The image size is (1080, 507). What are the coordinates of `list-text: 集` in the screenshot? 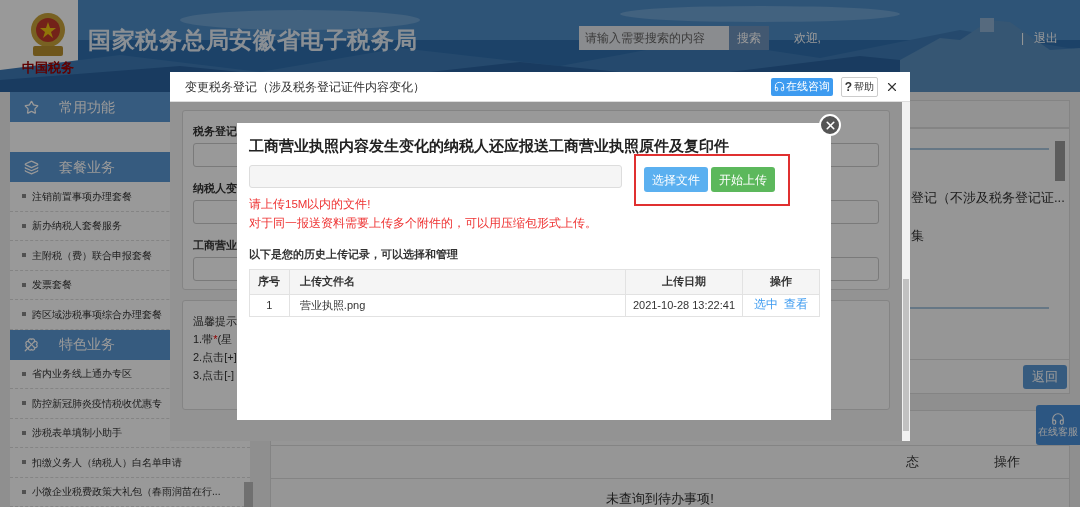 It's located at (918, 235).